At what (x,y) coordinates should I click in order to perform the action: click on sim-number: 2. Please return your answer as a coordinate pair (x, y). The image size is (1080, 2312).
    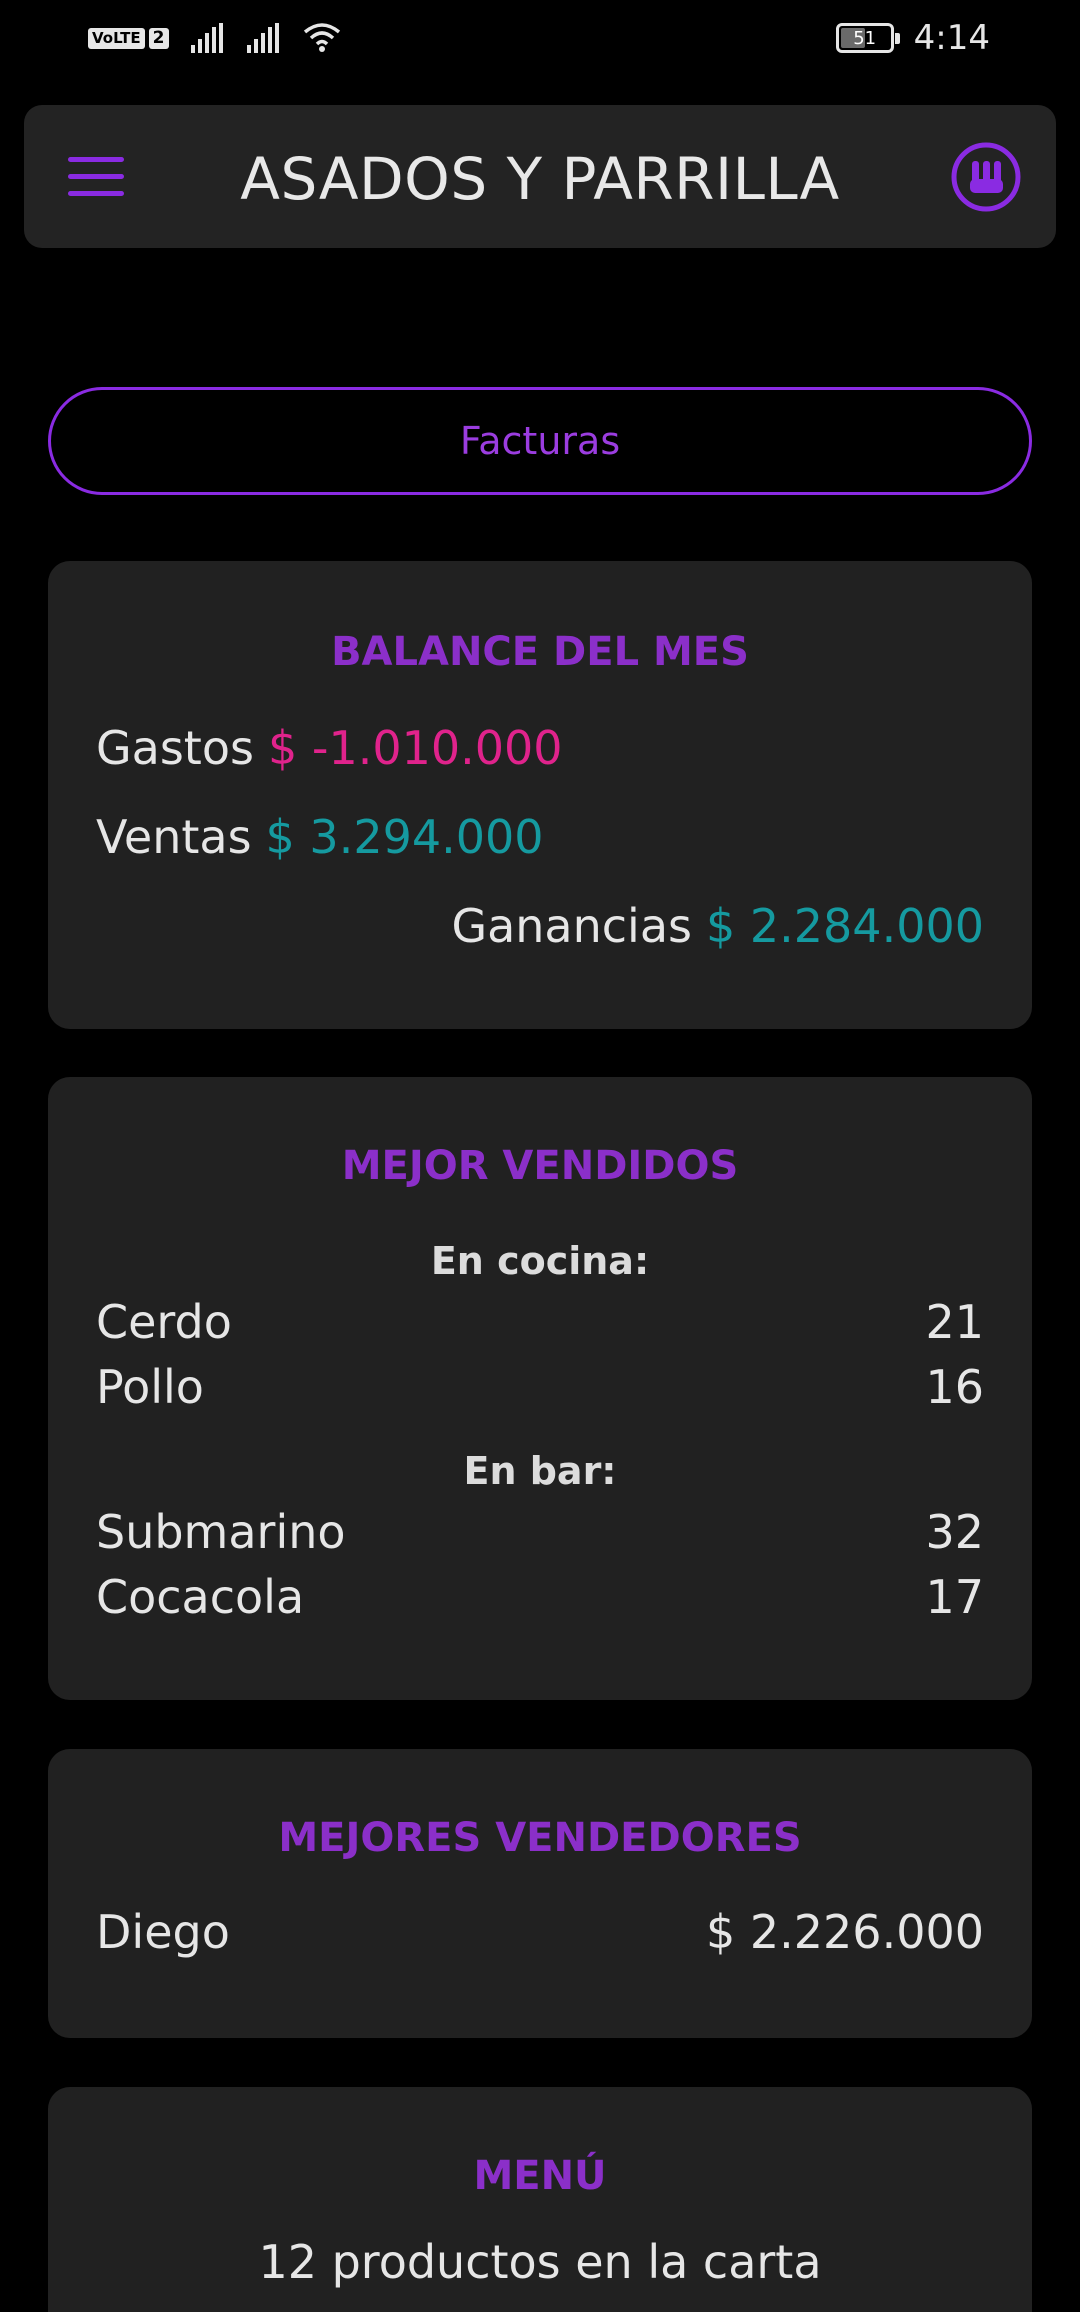
    Looking at the image, I should click on (158, 38).